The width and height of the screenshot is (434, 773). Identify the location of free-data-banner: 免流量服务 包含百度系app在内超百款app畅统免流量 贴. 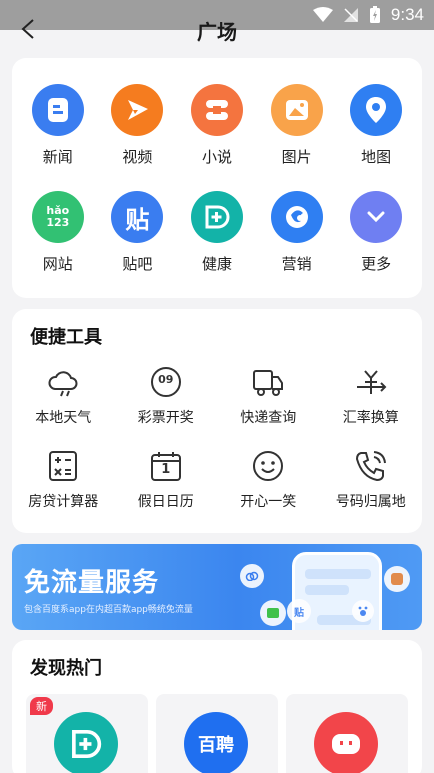
(217, 587).